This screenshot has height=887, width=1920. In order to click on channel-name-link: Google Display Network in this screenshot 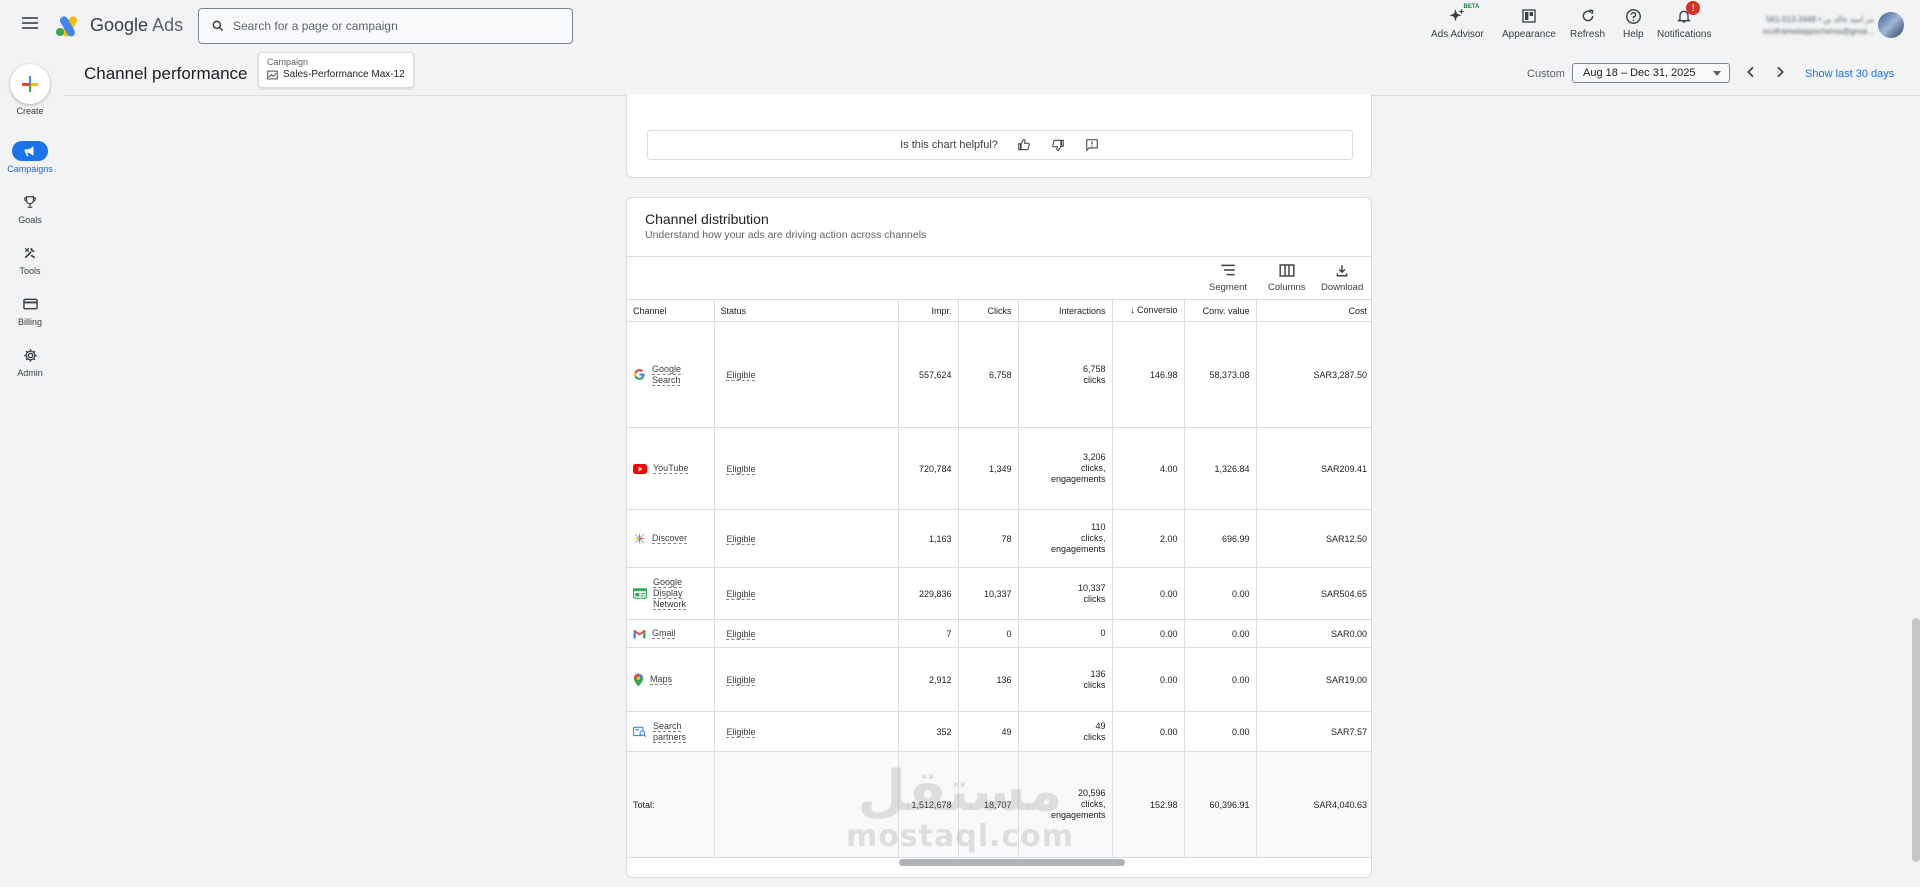, I will do `click(669, 593)`.